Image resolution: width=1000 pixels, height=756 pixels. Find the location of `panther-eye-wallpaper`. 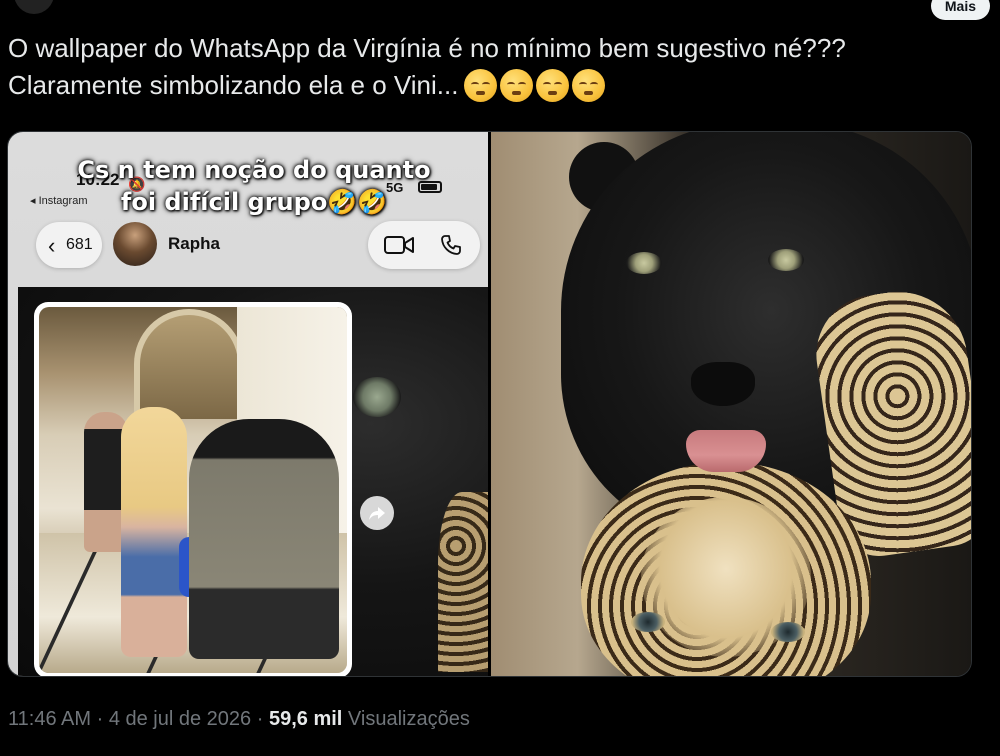

panther-eye-wallpaper is located at coordinates (377, 397).